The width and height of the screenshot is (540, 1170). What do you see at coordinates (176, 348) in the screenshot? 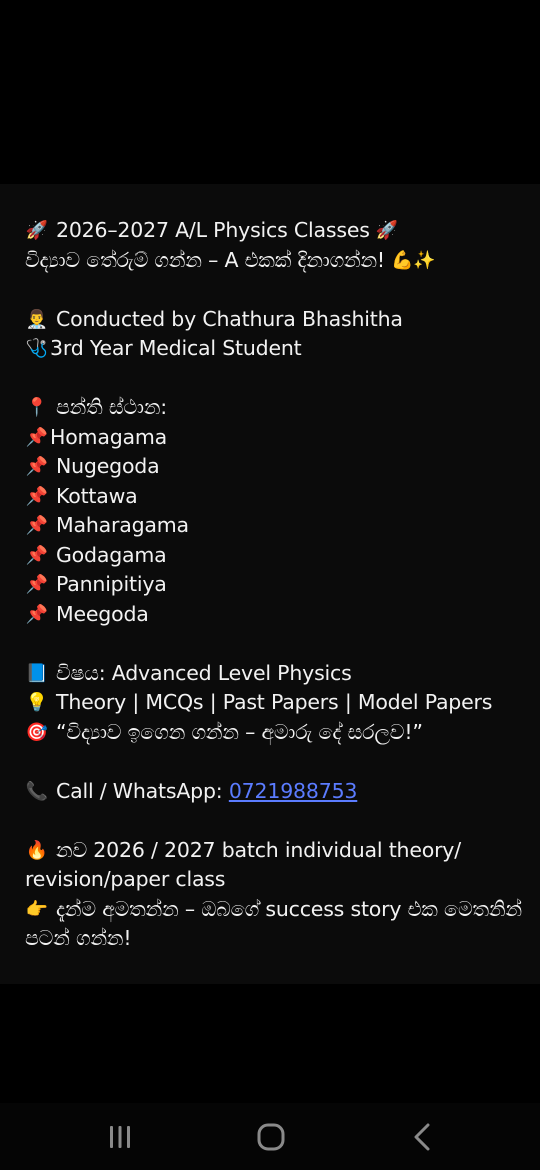
I see `message-text: 3rd Year Medical Student` at bounding box center [176, 348].